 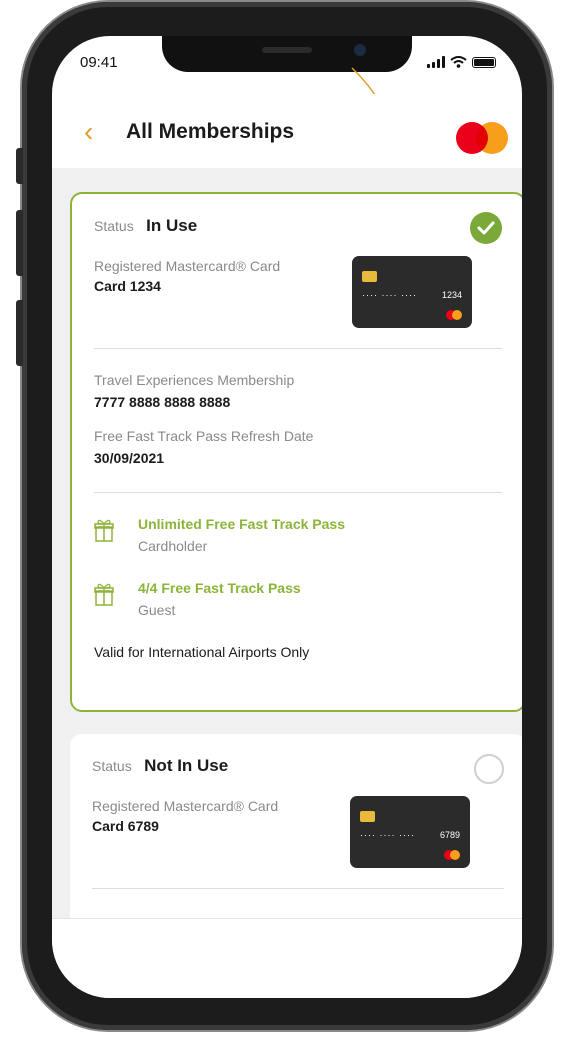 What do you see at coordinates (185, 816) in the screenshot?
I see `registered-card-info: Registered Mastercard® Card Card 6789` at bounding box center [185, 816].